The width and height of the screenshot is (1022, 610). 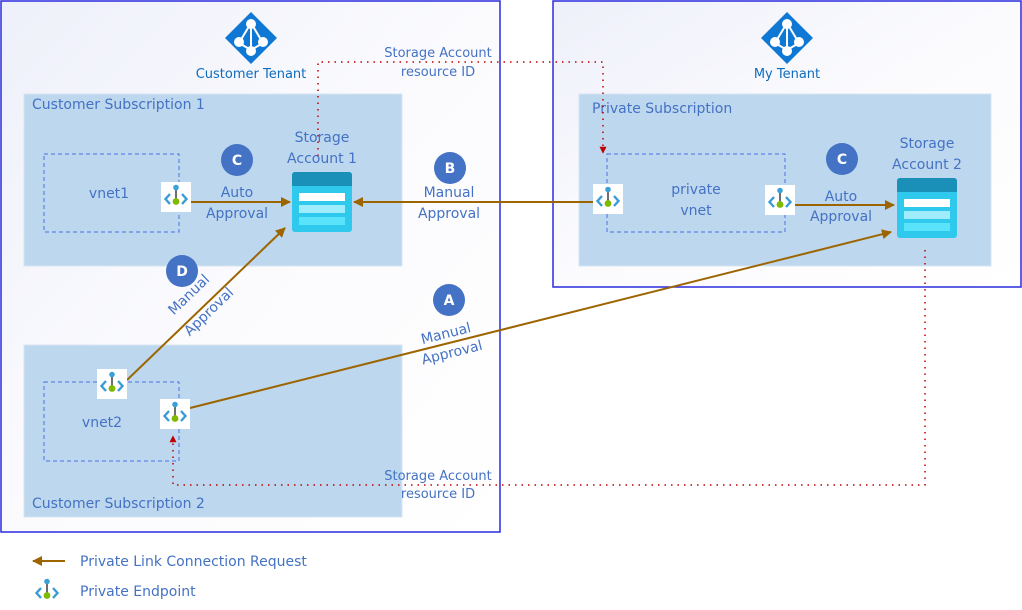 What do you see at coordinates (696, 190) in the screenshot?
I see `vnet-label: private` at bounding box center [696, 190].